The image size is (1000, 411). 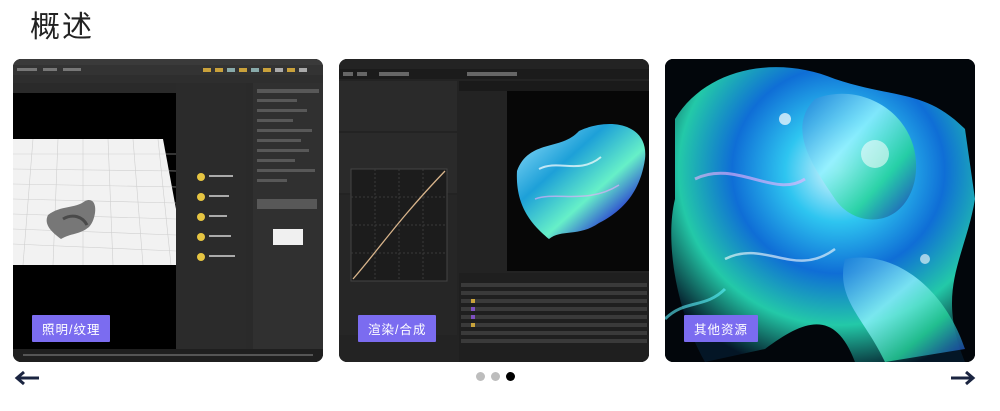 I want to click on arrow-right-icon, so click(x=963, y=378).